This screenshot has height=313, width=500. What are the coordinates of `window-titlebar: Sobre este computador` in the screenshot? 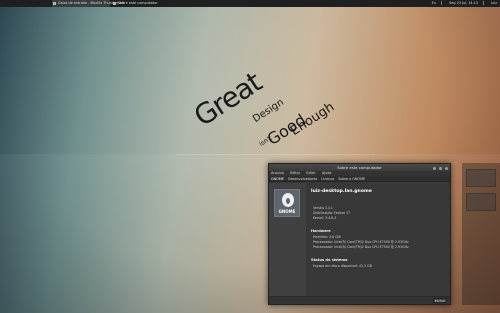 It's located at (359, 167).